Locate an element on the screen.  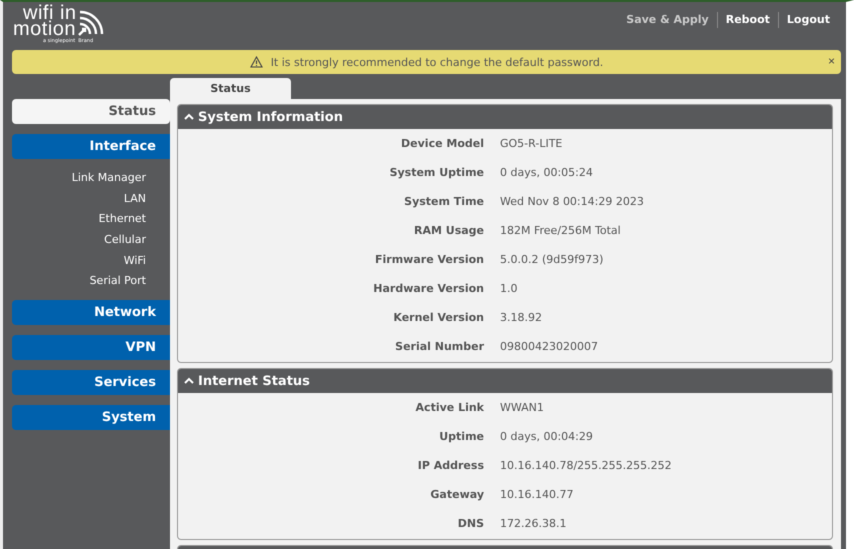
field-label: Kernel Version is located at coordinates (438, 318).